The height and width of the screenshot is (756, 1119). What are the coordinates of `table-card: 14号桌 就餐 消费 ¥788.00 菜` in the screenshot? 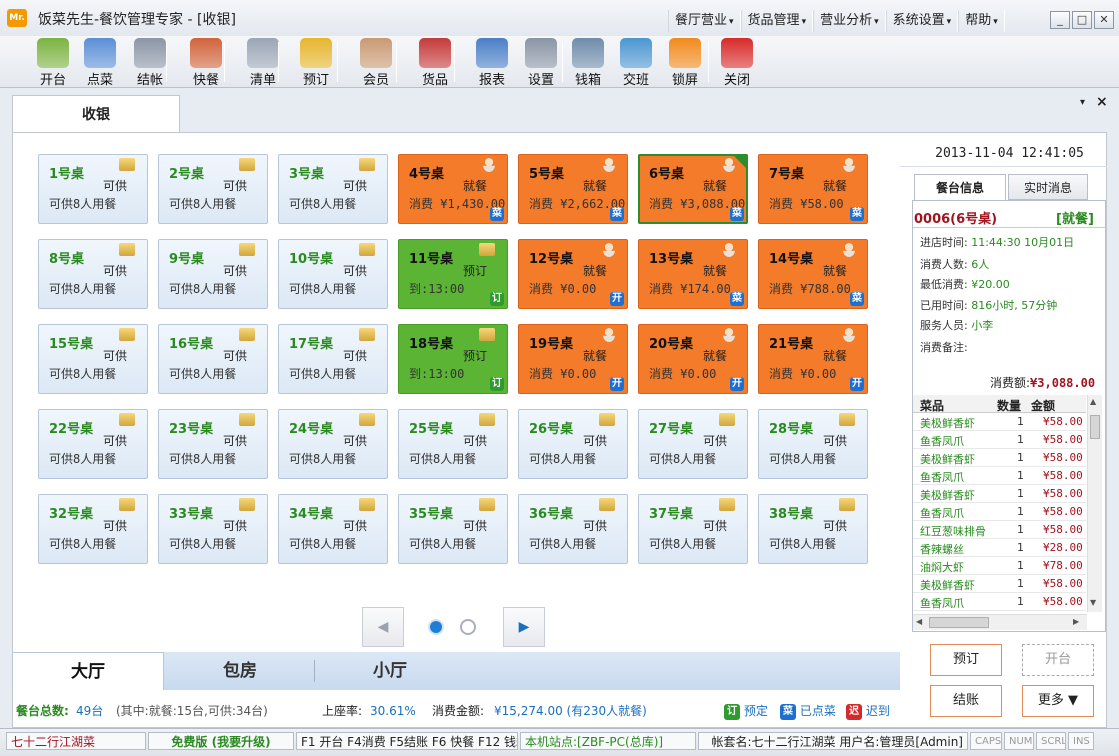 It's located at (813, 274).